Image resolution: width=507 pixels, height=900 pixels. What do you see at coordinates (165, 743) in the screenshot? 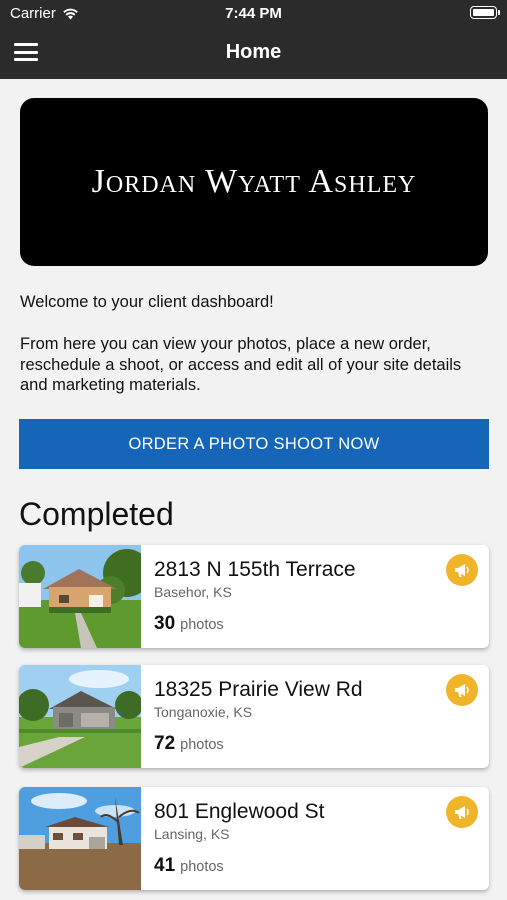
I see `photo-count-value: 72` at bounding box center [165, 743].